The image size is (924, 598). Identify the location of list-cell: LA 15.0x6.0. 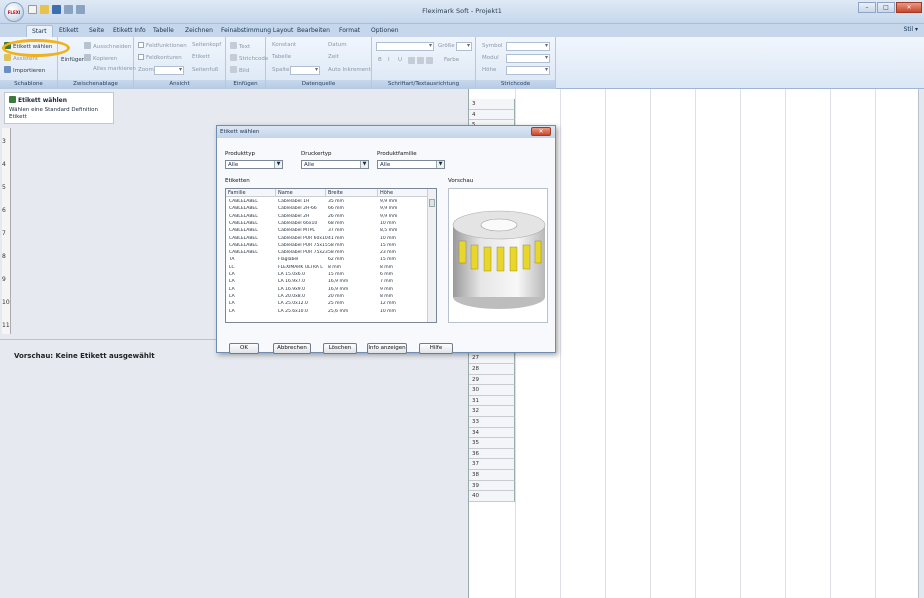
(303, 275).